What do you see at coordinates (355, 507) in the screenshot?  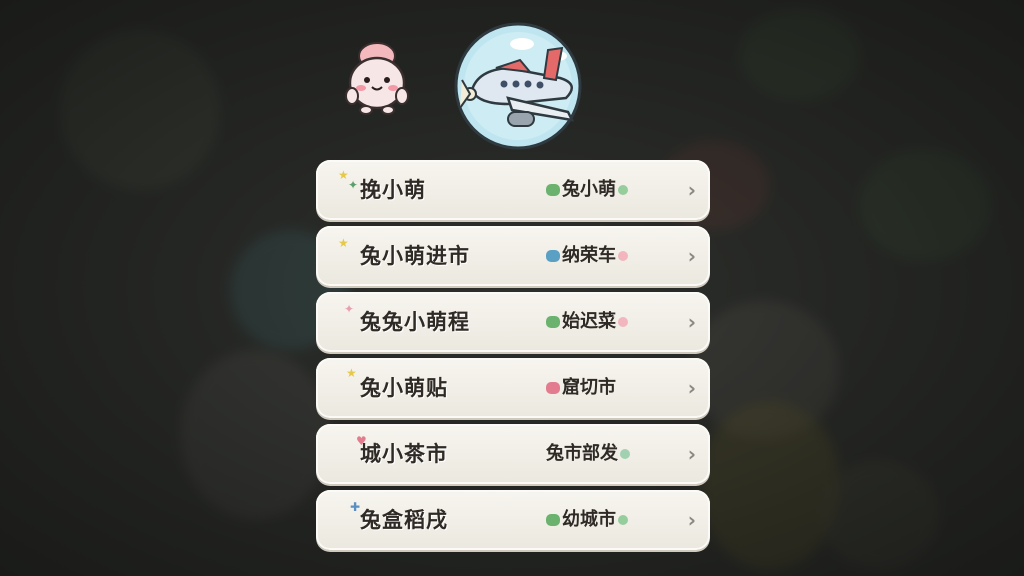 I see `sparkle-icon: ✚` at bounding box center [355, 507].